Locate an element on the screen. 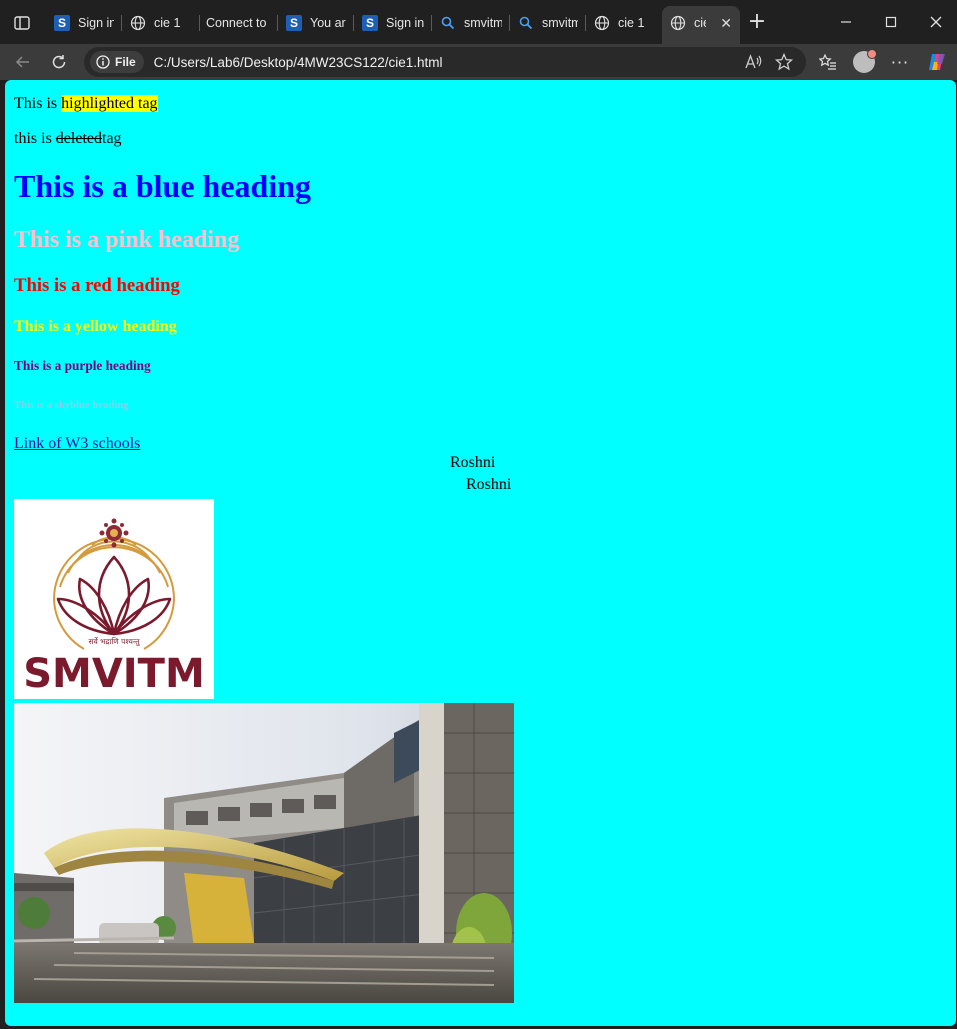 The width and height of the screenshot is (957, 1029). tab-actions-icon is located at coordinates (22, 23).